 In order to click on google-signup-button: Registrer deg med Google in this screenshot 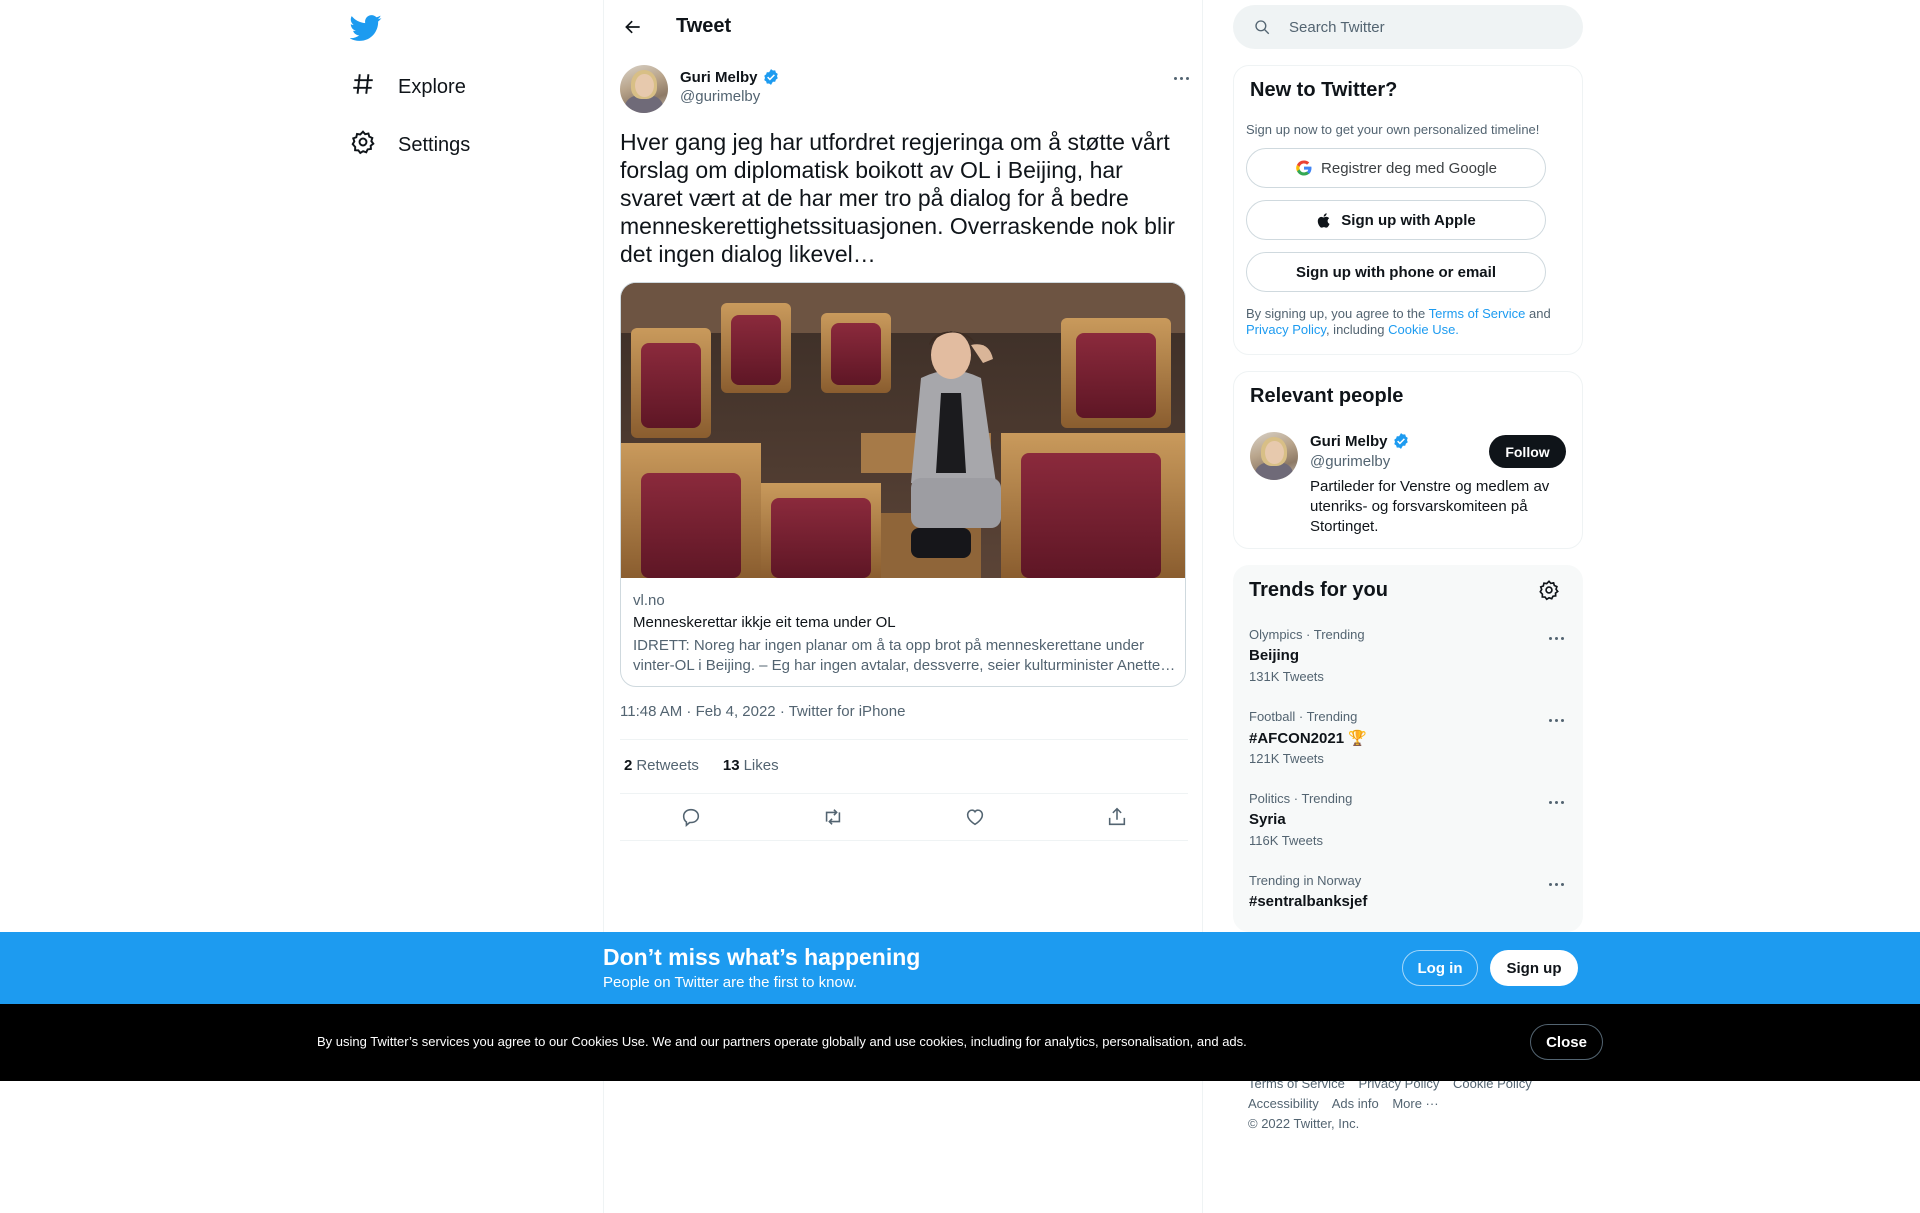, I will do `click(1396, 168)`.